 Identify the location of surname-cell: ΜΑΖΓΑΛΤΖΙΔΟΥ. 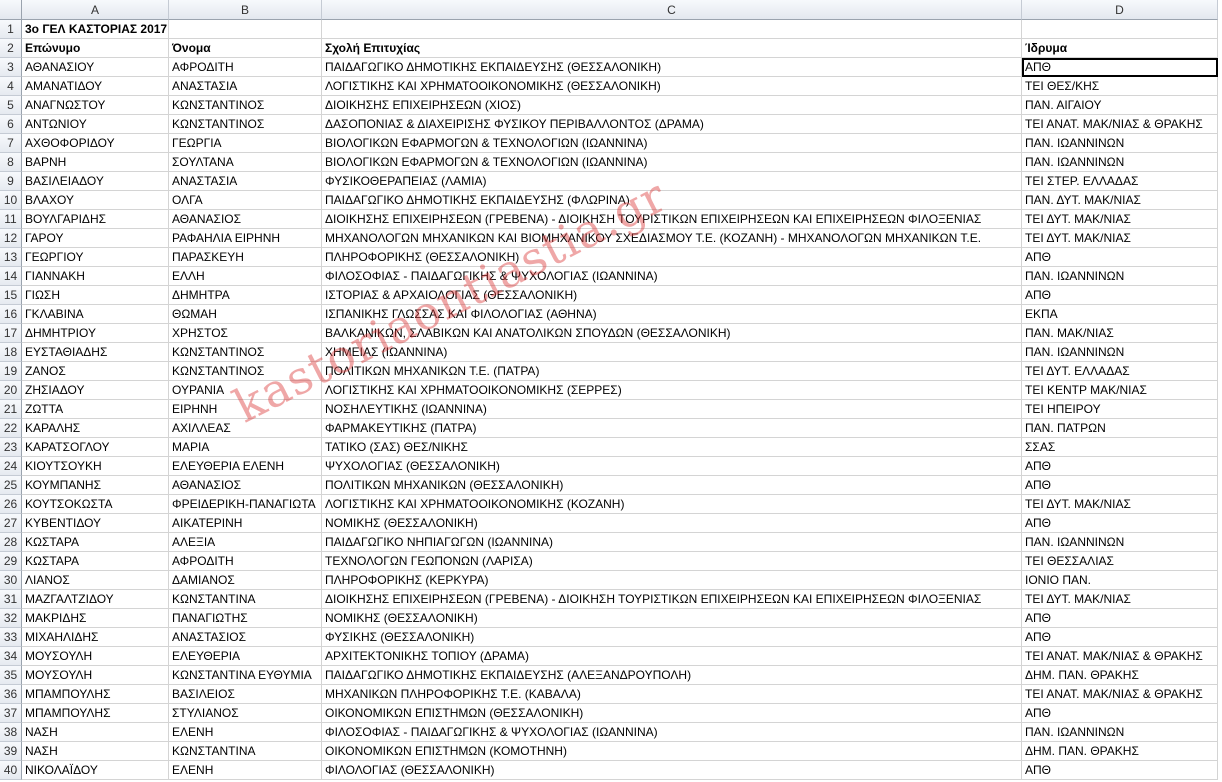
(95, 599).